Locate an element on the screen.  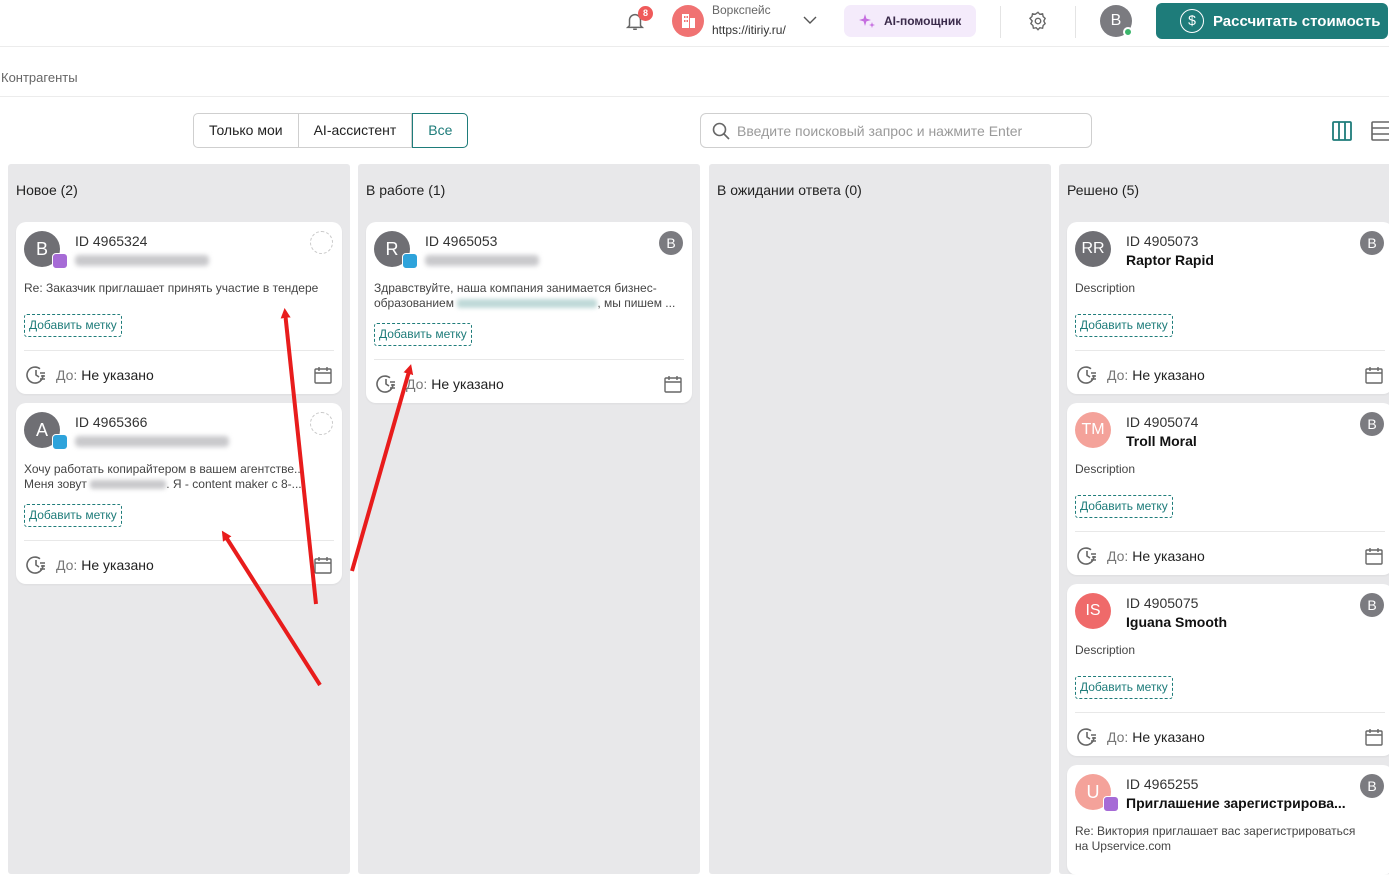
card-id: ID 4905073 is located at coordinates (1162, 241).